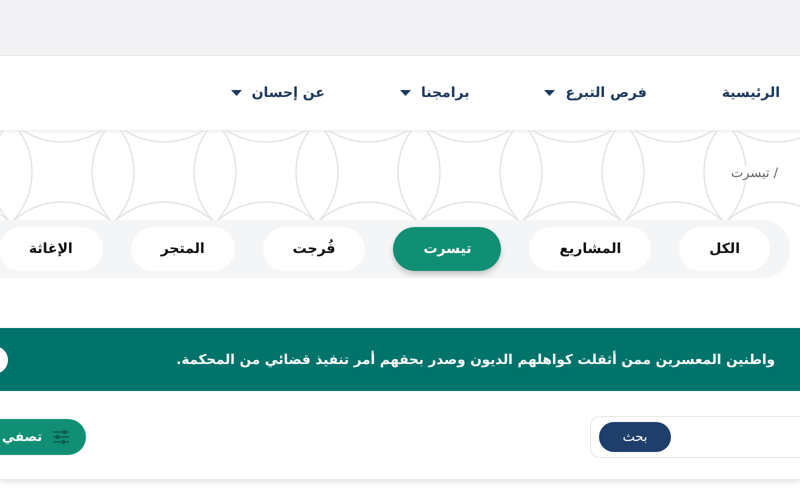  I want to click on sliders-icon, so click(61, 437).